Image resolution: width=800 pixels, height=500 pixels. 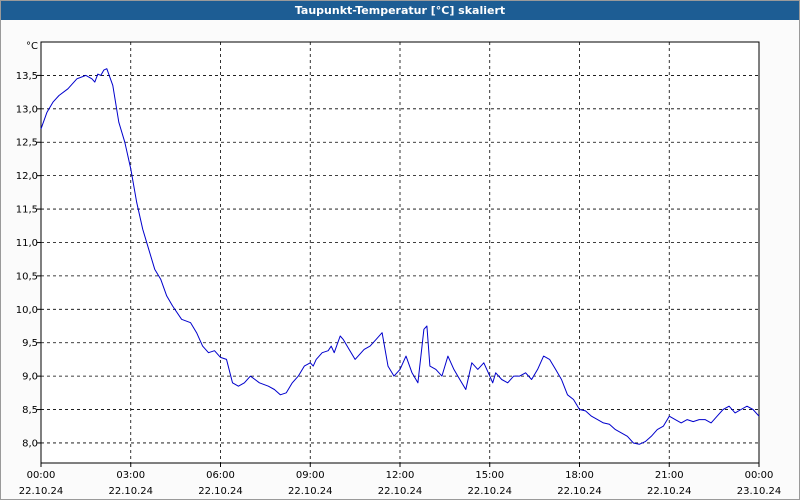 What do you see at coordinates (30, 343) in the screenshot?
I see `y-tick-label: 9,5` at bounding box center [30, 343].